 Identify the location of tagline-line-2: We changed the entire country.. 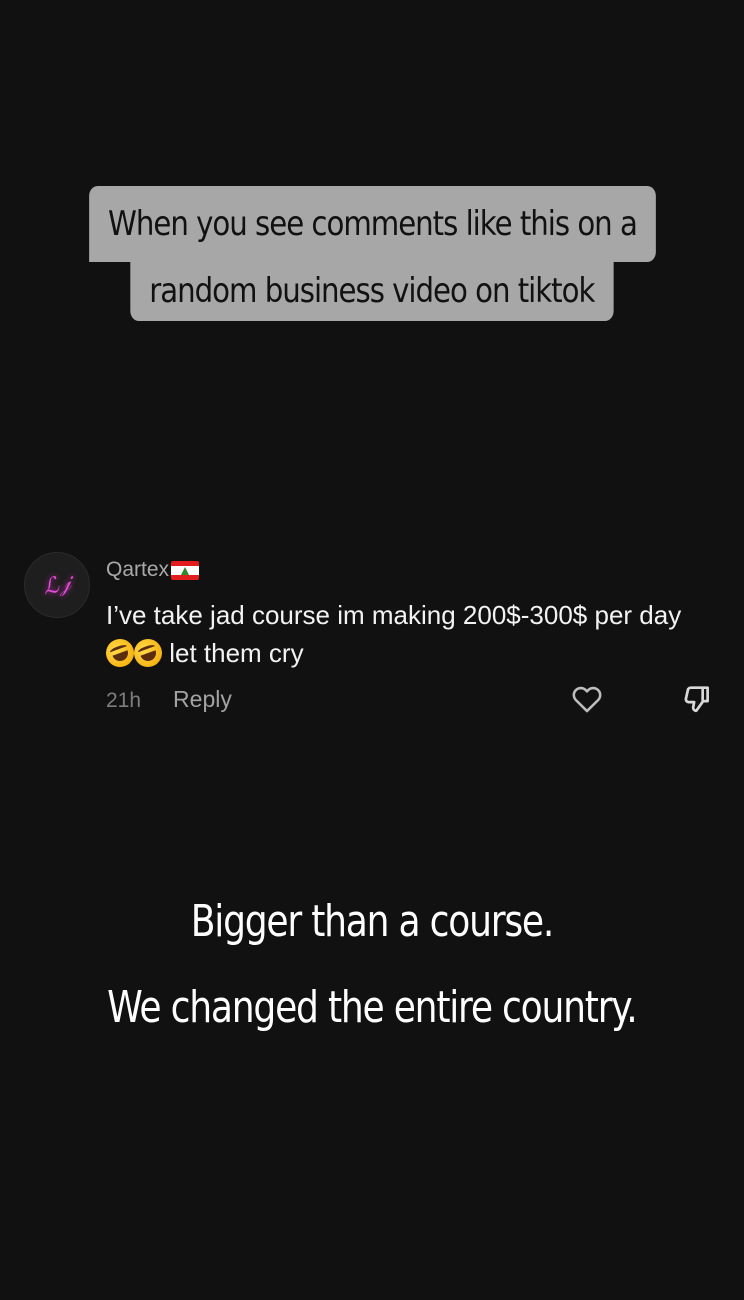
(372, 1007).